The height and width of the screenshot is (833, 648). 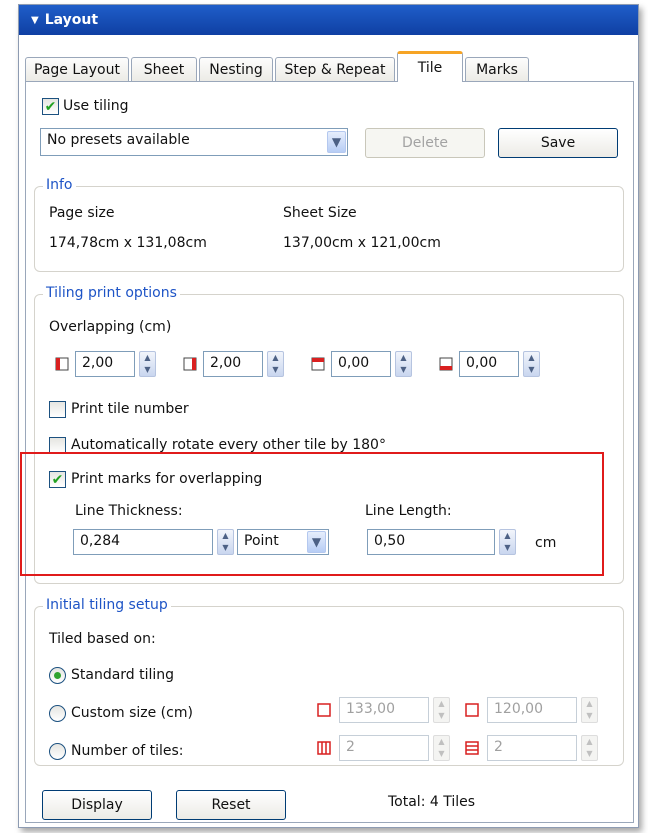 I want to click on custom-width-spinner: ▲ ▼, so click(x=441, y=710).